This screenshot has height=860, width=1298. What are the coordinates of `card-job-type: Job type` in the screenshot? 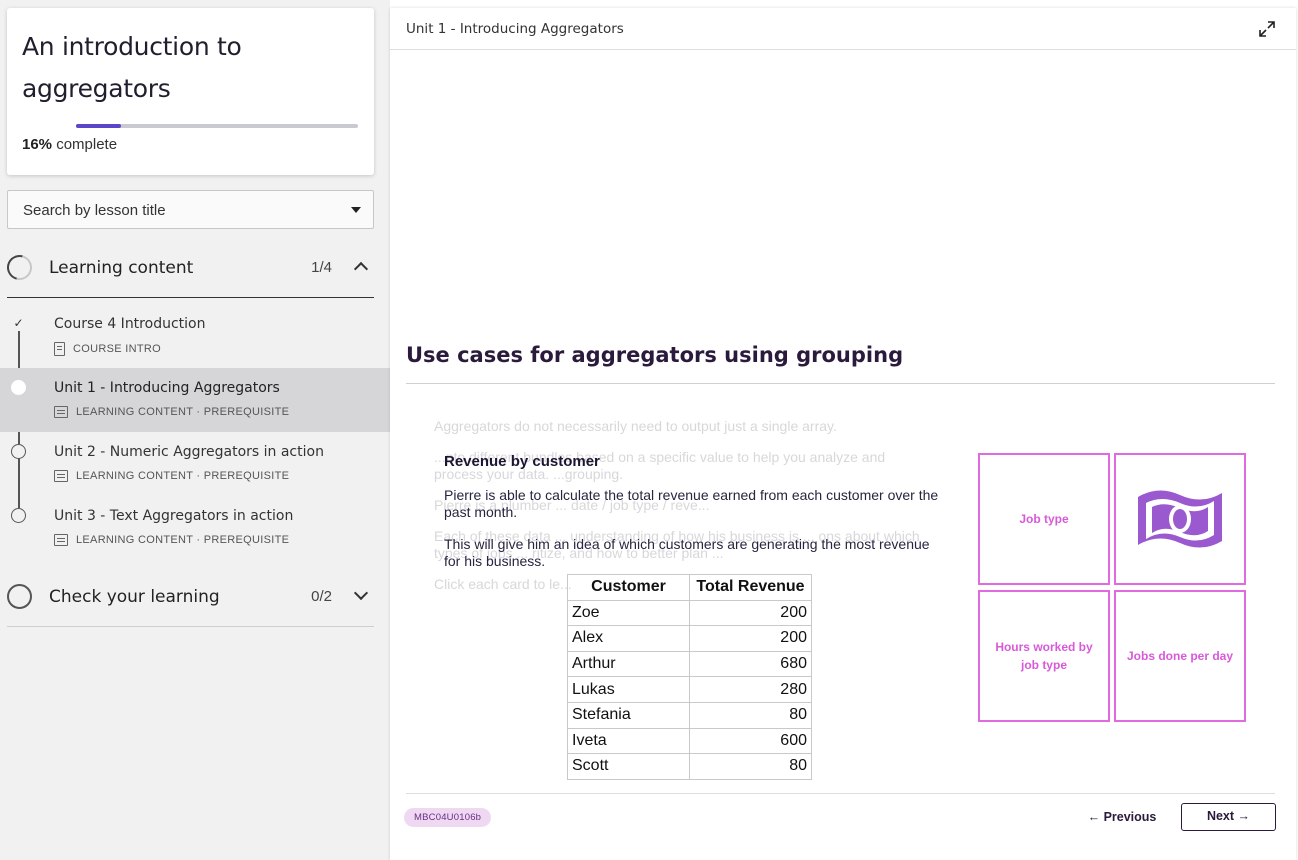 It's located at (1044, 519).